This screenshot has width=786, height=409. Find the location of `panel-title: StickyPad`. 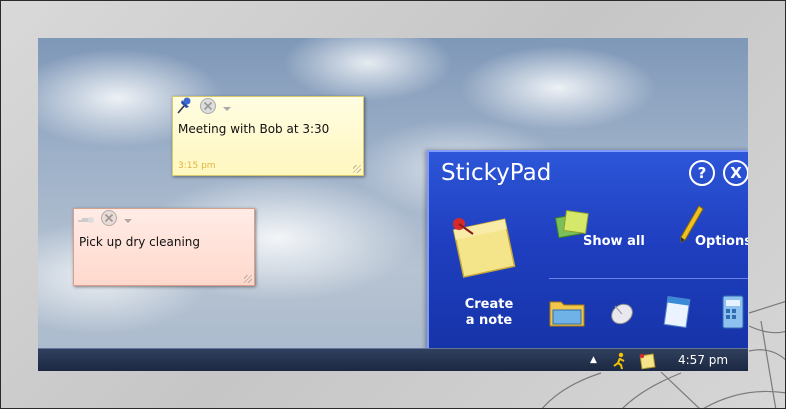

panel-title: StickyPad is located at coordinates (496, 173).